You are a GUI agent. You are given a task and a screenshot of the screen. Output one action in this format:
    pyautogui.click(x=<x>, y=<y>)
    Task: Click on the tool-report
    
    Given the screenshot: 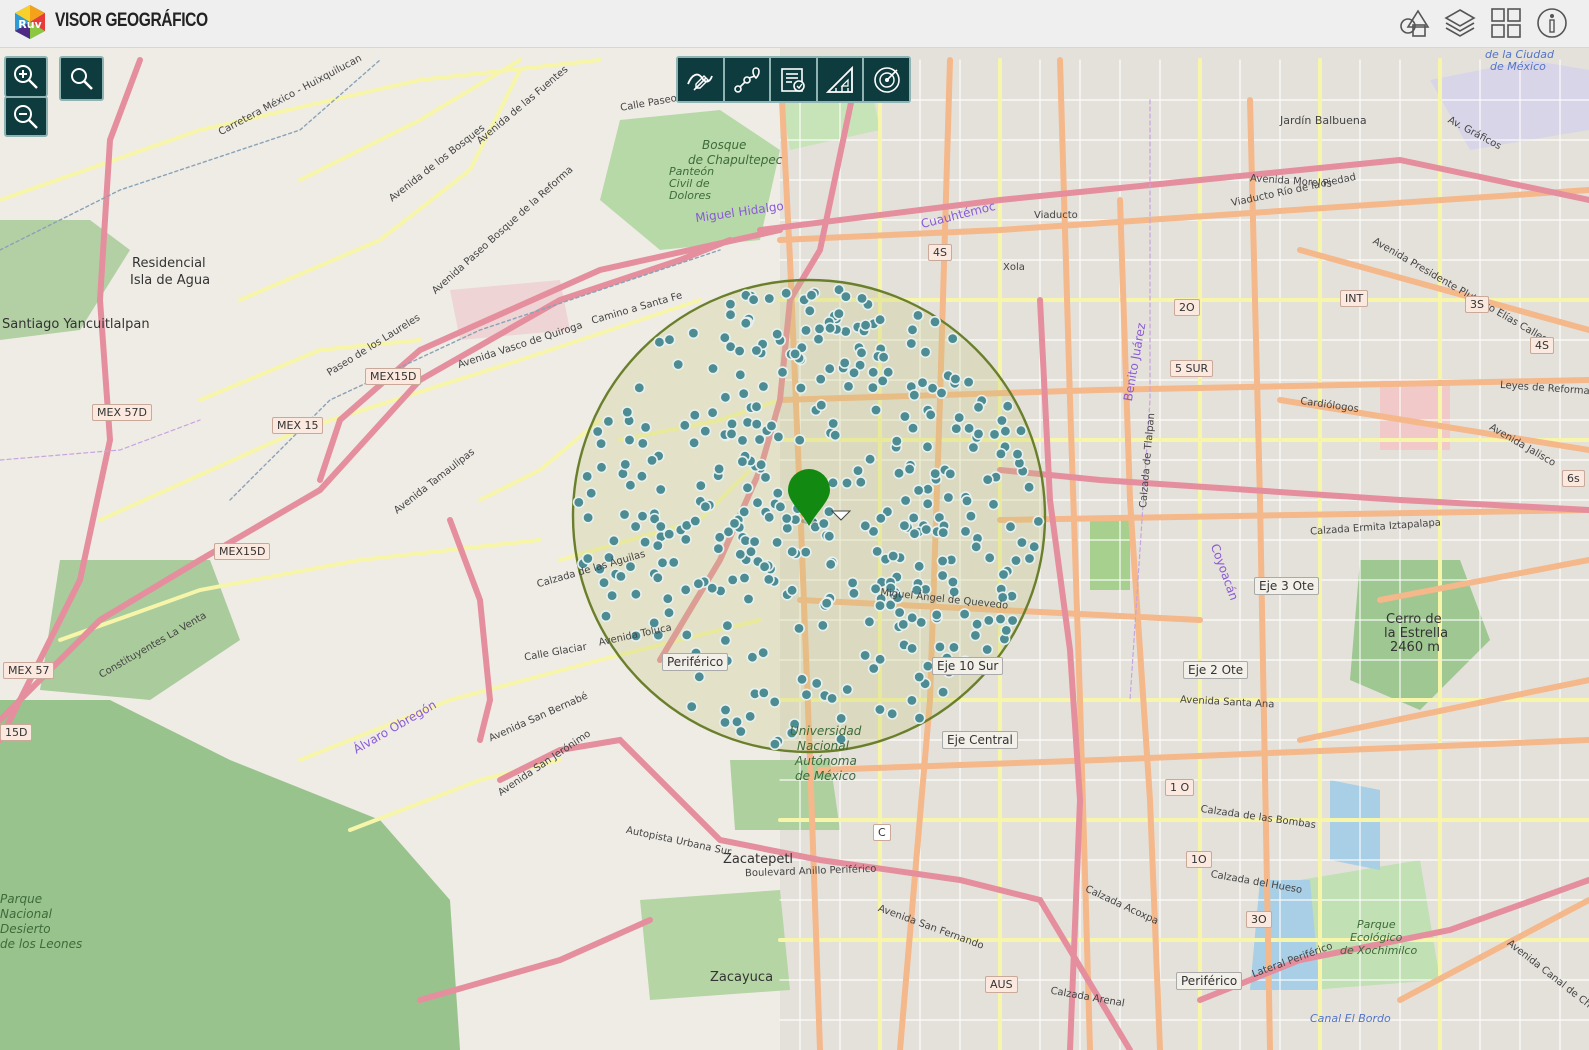 What is the action you would take?
    pyautogui.click(x=793, y=79)
    